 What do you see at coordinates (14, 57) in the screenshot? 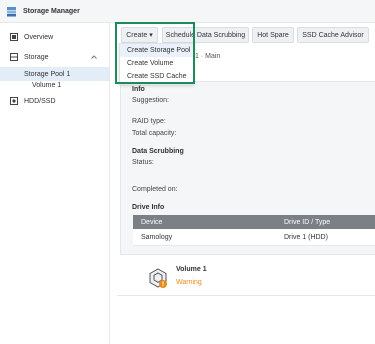
I see `storage-icon` at bounding box center [14, 57].